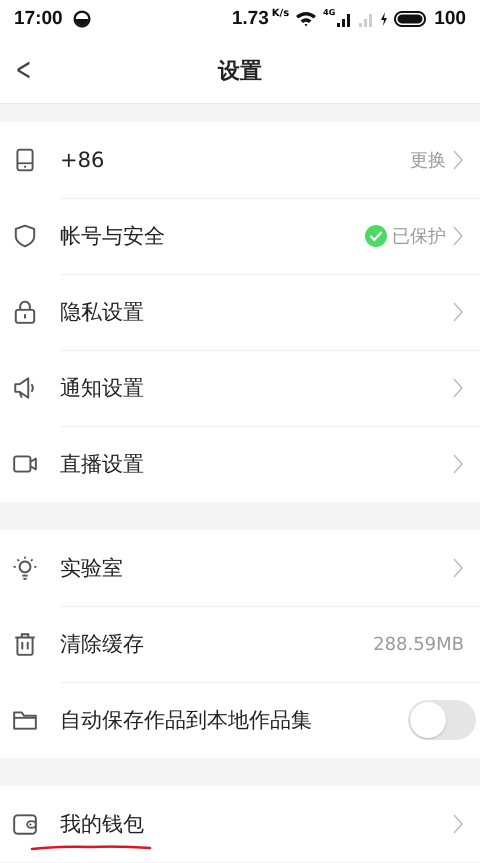 This screenshot has height=863, width=480. What do you see at coordinates (240, 72) in the screenshot?
I see `page-title: 设置` at bounding box center [240, 72].